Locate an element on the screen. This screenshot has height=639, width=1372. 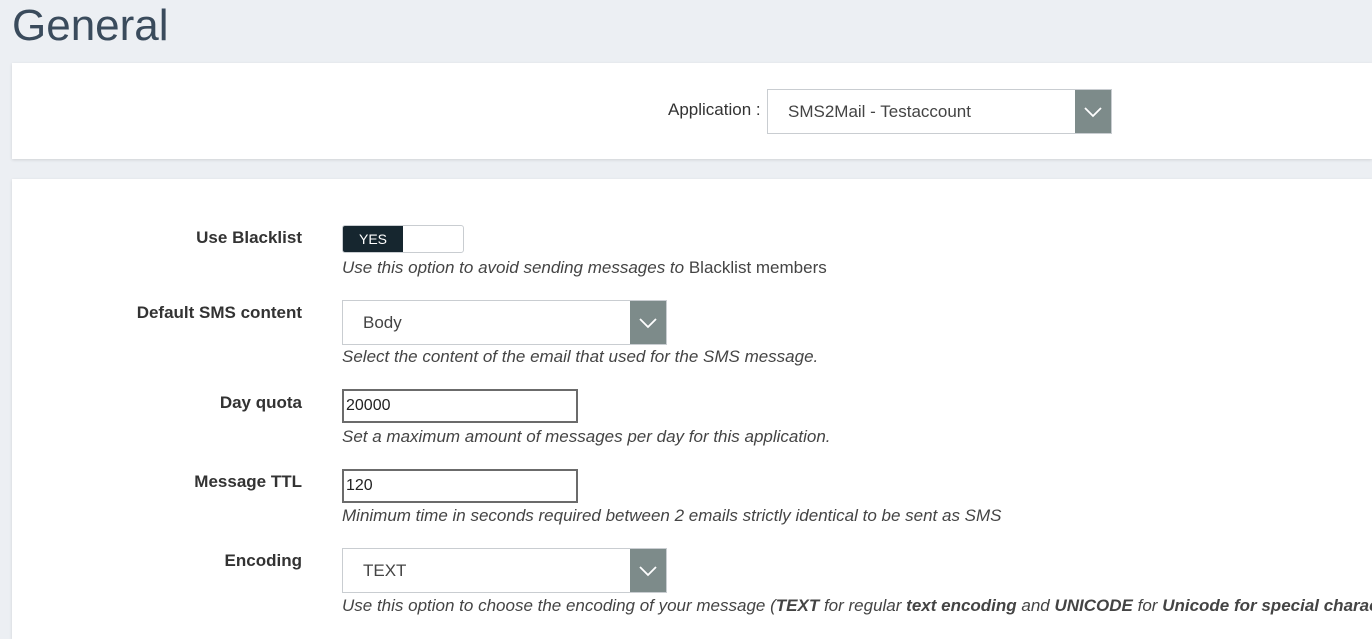
encoding-select-value: TEXT is located at coordinates (385, 570).